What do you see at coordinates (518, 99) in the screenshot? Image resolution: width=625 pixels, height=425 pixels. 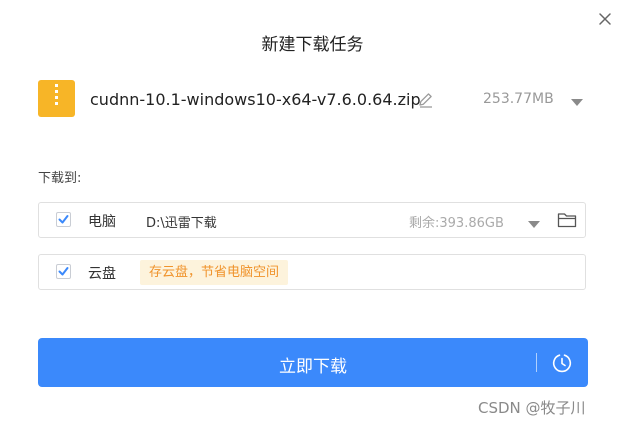 I see `file-size: 253.77MB` at bounding box center [518, 99].